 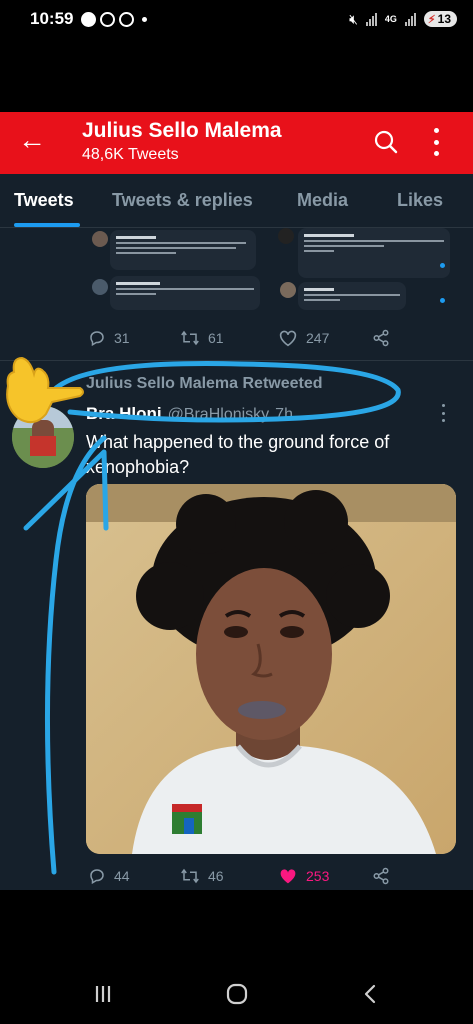 What do you see at coordinates (443, 413) in the screenshot?
I see `tweet-more-icon` at bounding box center [443, 413].